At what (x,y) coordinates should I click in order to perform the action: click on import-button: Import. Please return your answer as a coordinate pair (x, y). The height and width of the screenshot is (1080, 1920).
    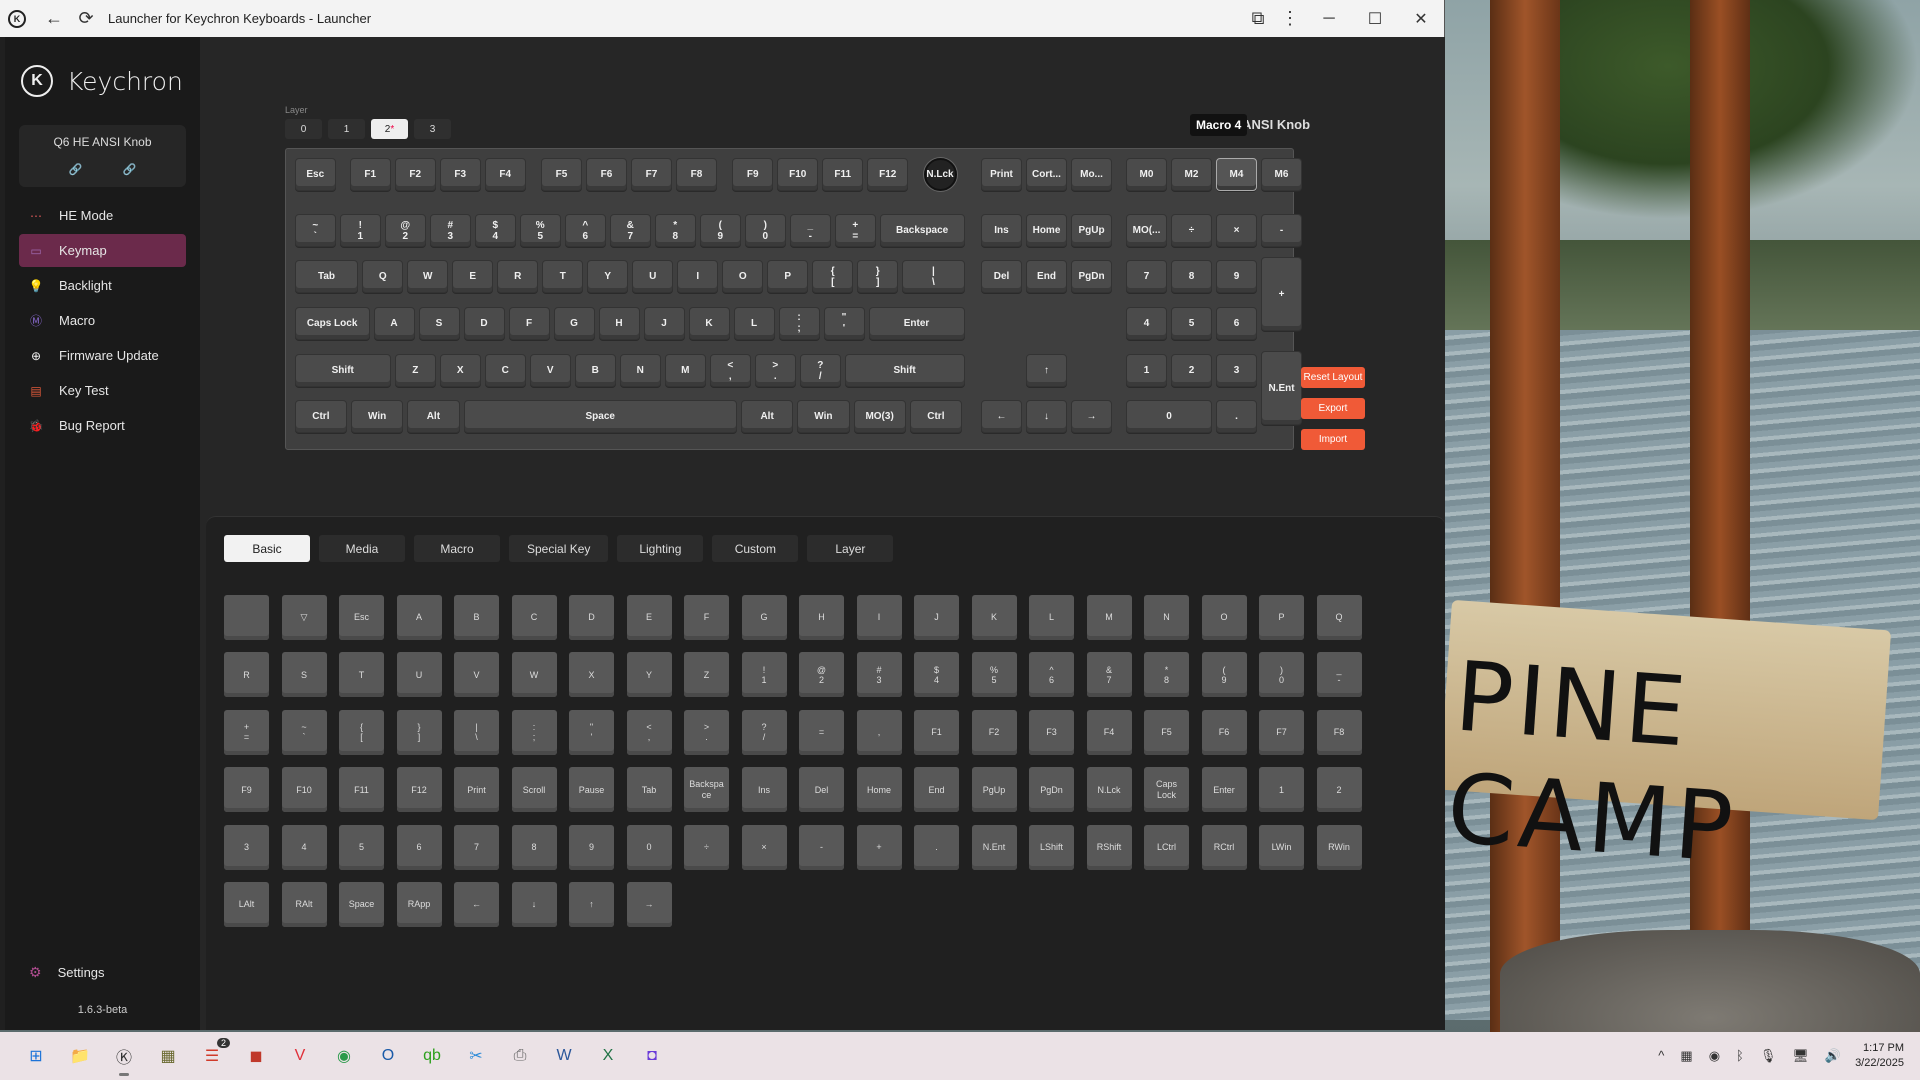
    Looking at the image, I should click on (1333, 439).